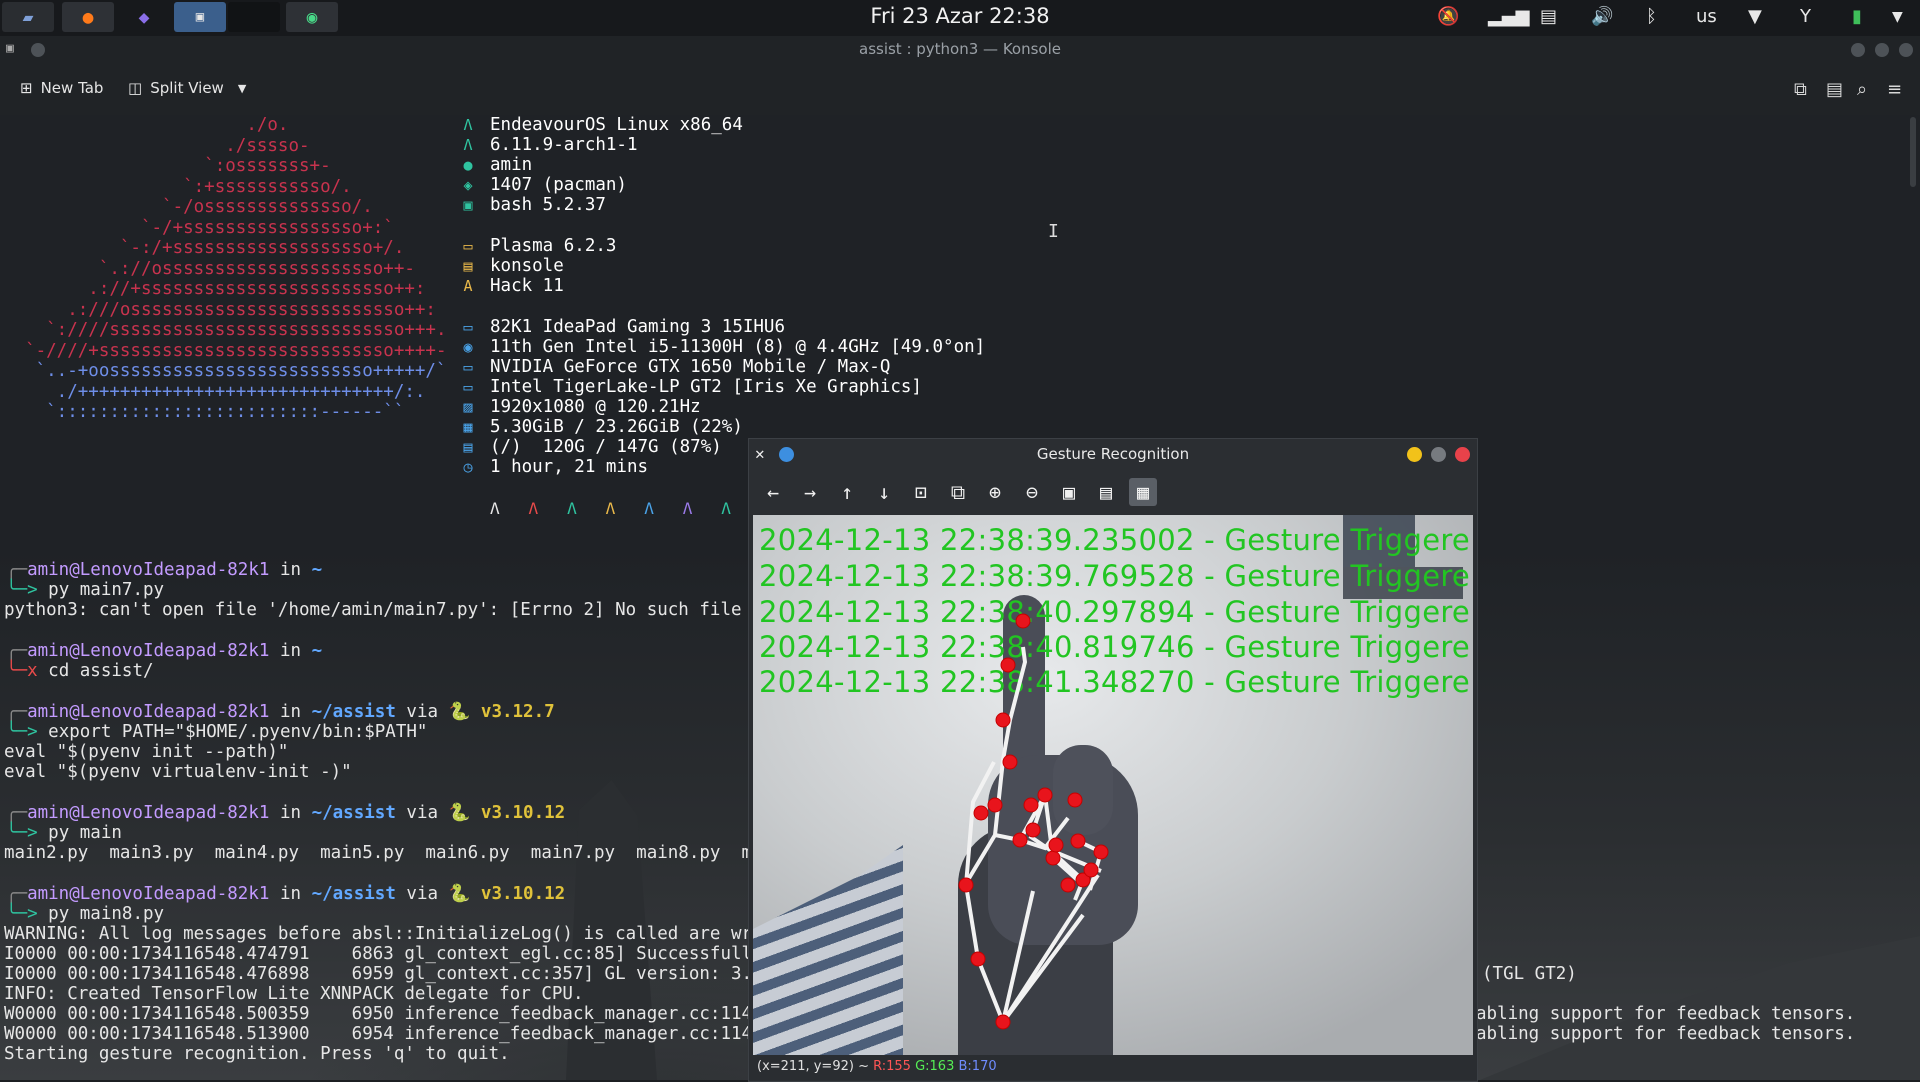 Image resolution: width=1920 pixels, height=1082 pixels. I want to click on wifi-icon: ▼, so click(1755, 16).